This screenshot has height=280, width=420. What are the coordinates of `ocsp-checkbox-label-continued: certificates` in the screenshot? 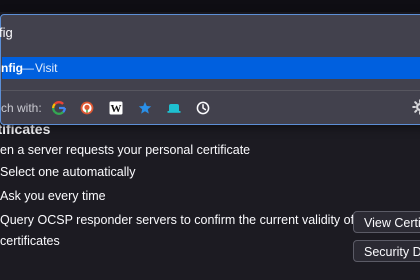 It's located at (30, 241).